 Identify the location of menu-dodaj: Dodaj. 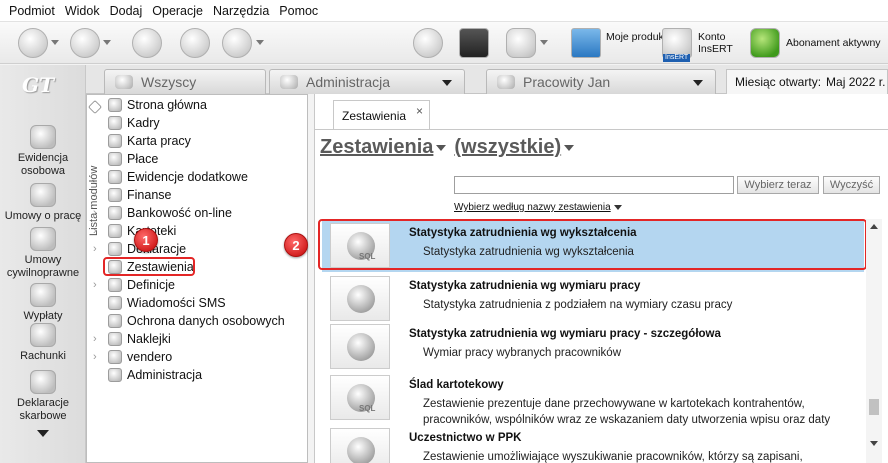
(126, 11).